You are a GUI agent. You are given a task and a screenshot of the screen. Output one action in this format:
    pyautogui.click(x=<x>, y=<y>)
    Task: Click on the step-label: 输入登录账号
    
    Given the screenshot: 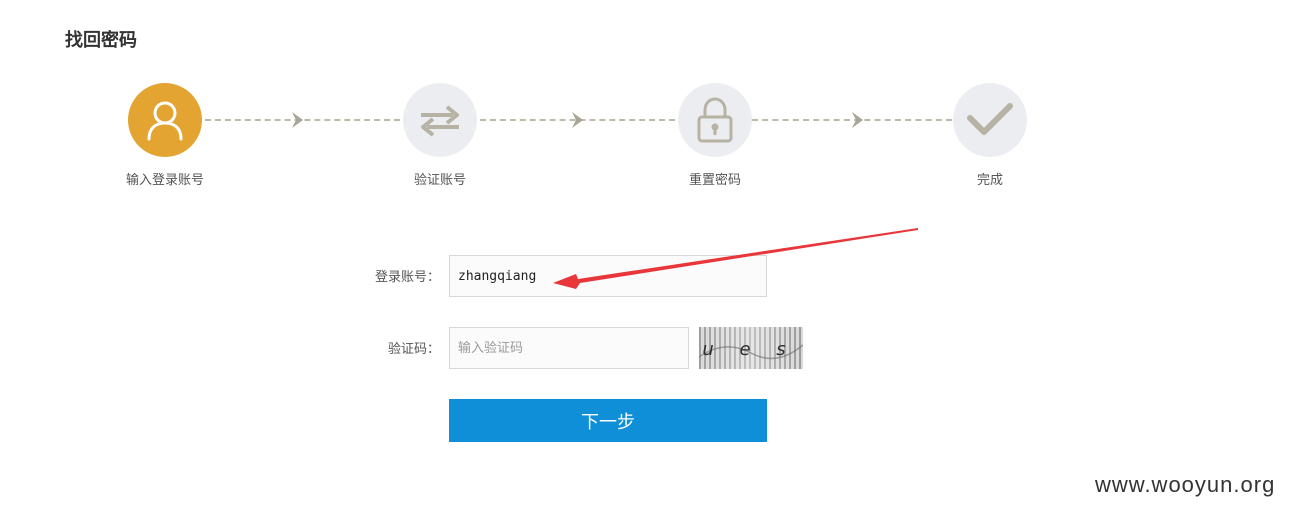 What is the action you would take?
    pyautogui.click(x=164, y=180)
    